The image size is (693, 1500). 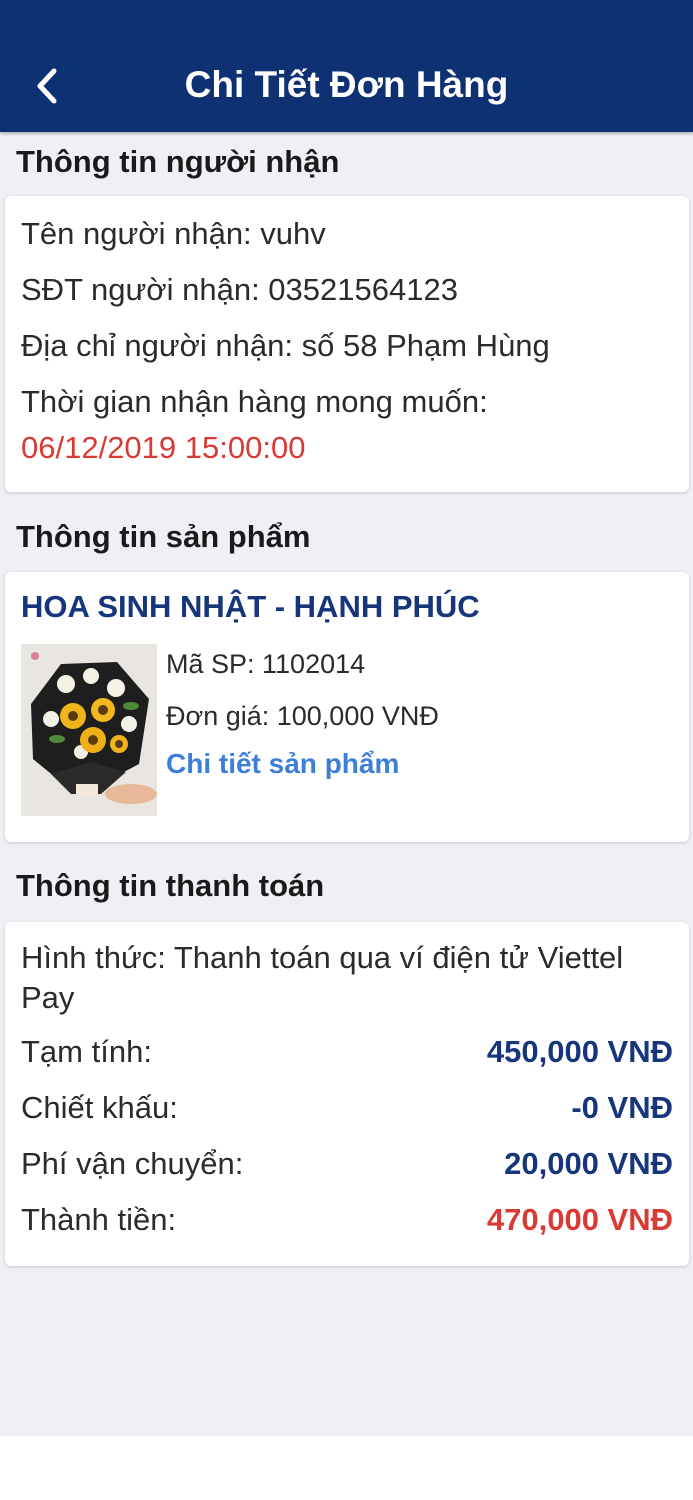 I want to click on discount-row: Chiết khấu: -0 VNĐ, so click(x=347, y=1108).